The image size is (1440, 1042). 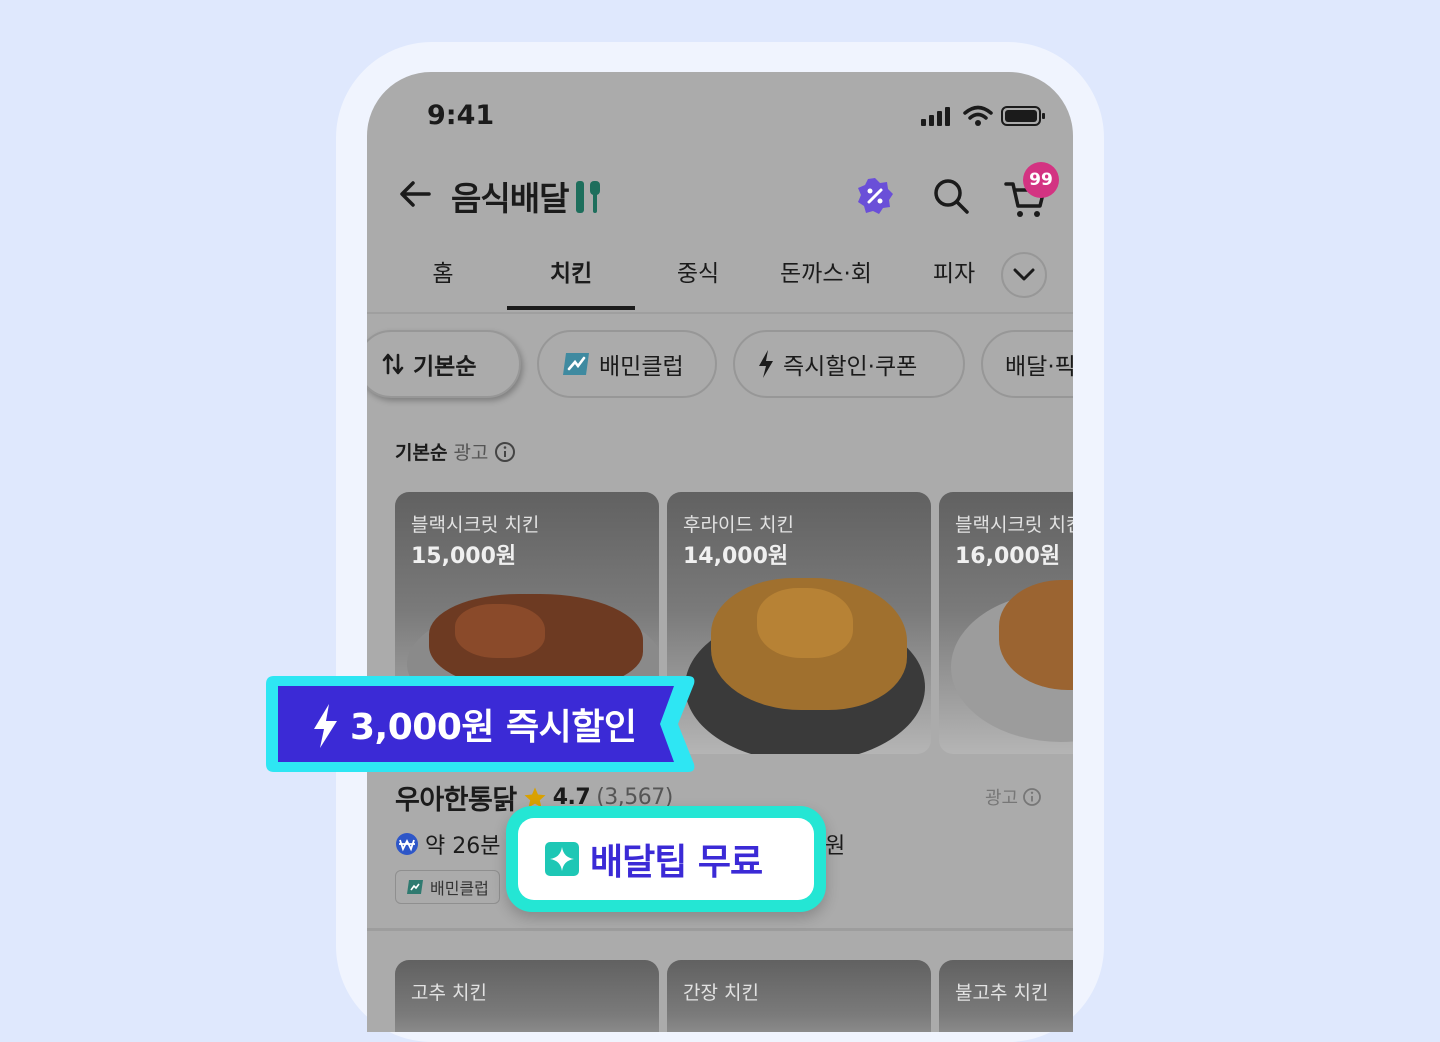 What do you see at coordinates (799, 996) in the screenshot?
I see `menu-card: 간장 치킨` at bounding box center [799, 996].